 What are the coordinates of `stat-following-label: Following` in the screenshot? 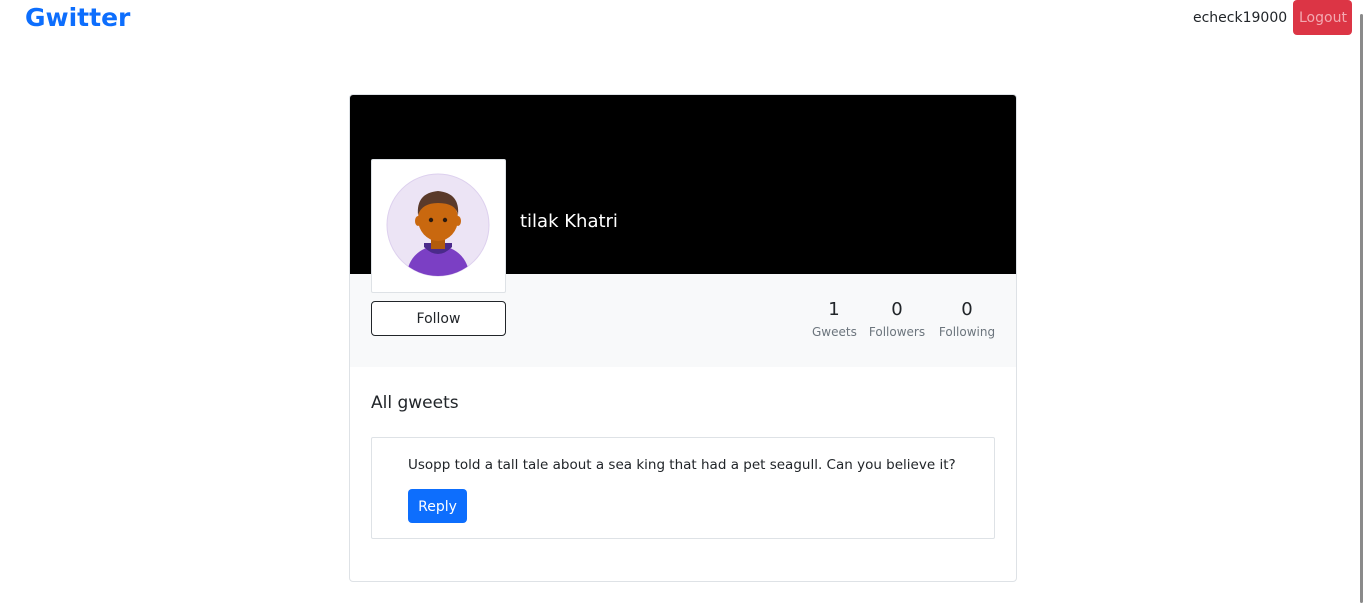 It's located at (967, 332).